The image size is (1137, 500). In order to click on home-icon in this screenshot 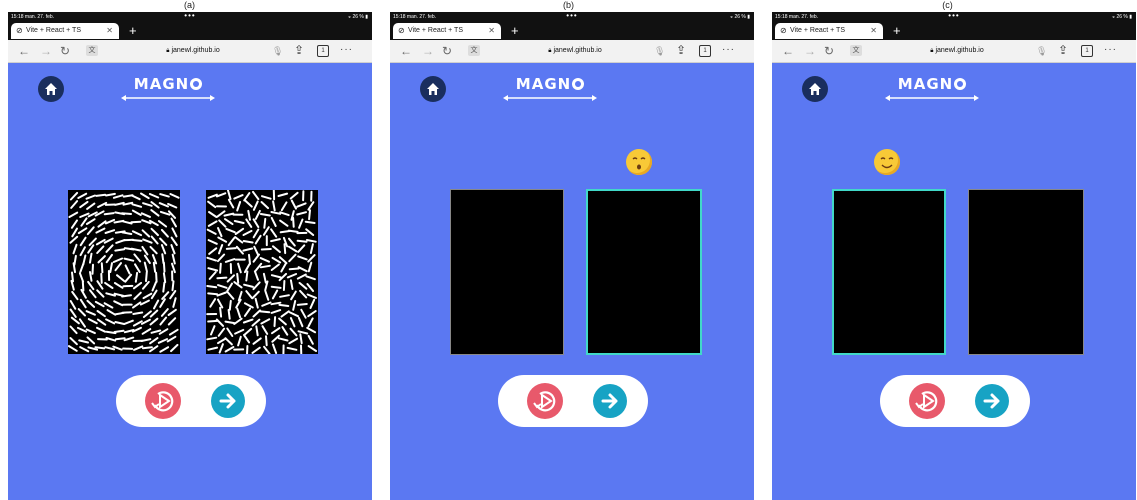, I will do `click(815, 89)`.